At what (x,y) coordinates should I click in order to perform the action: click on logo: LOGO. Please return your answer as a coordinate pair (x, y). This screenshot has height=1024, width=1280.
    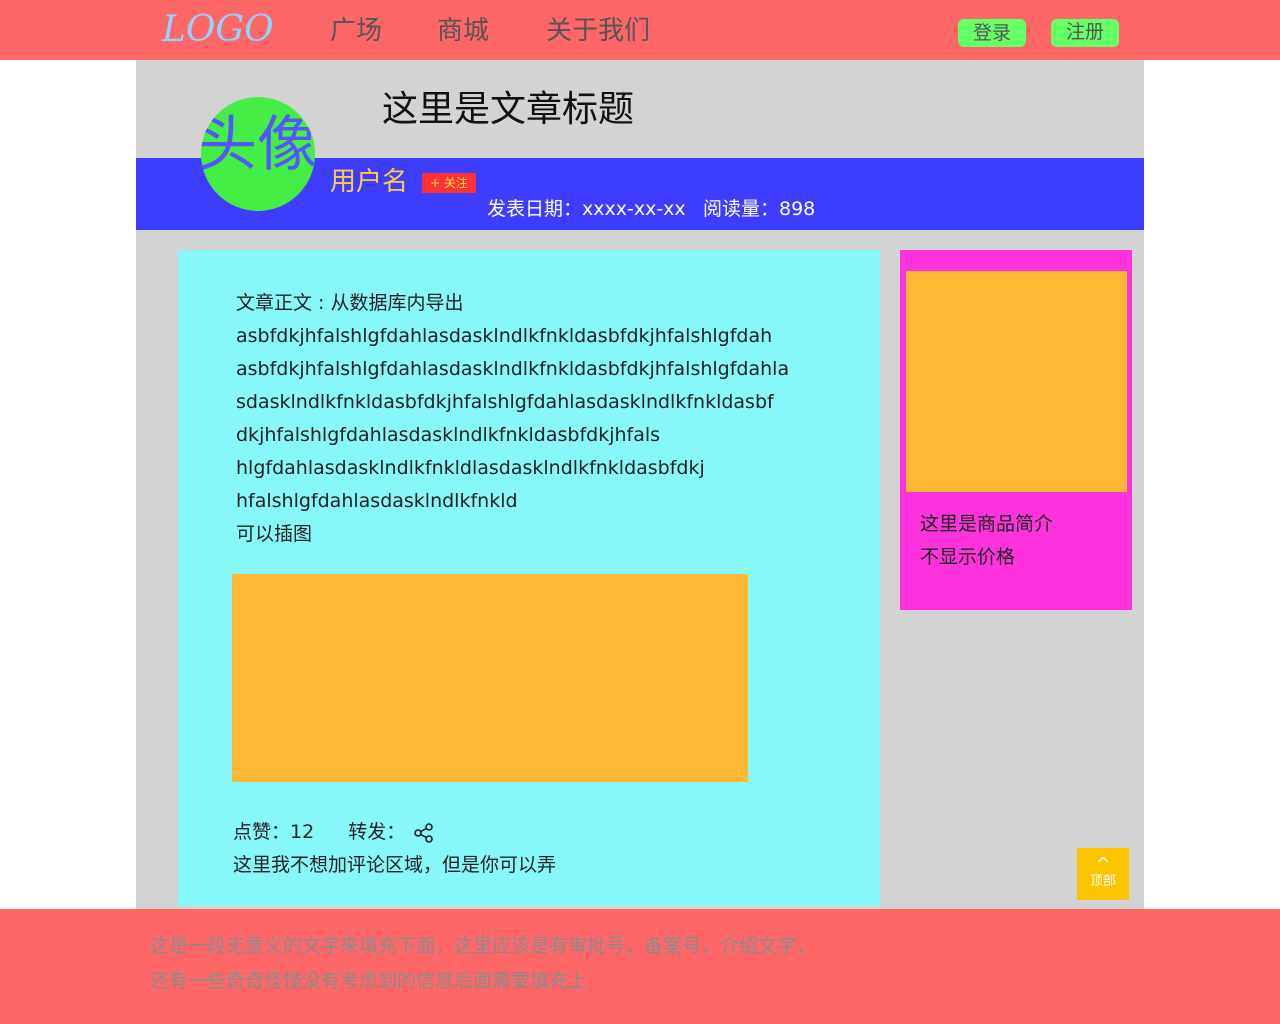
    Looking at the image, I should click on (218, 30).